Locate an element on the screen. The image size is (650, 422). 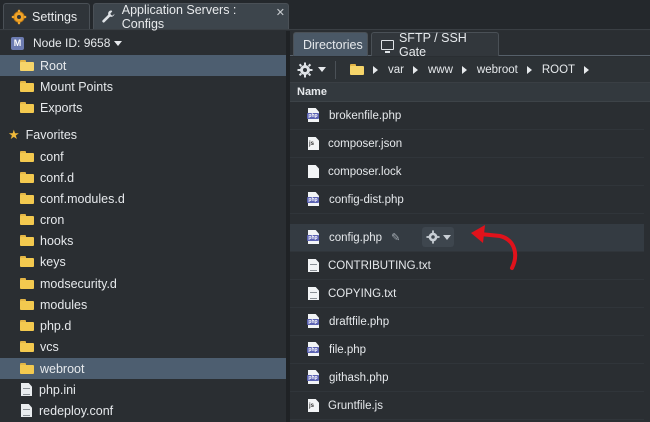
tree-item-php-d: php.d is located at coordinates (143, 325).